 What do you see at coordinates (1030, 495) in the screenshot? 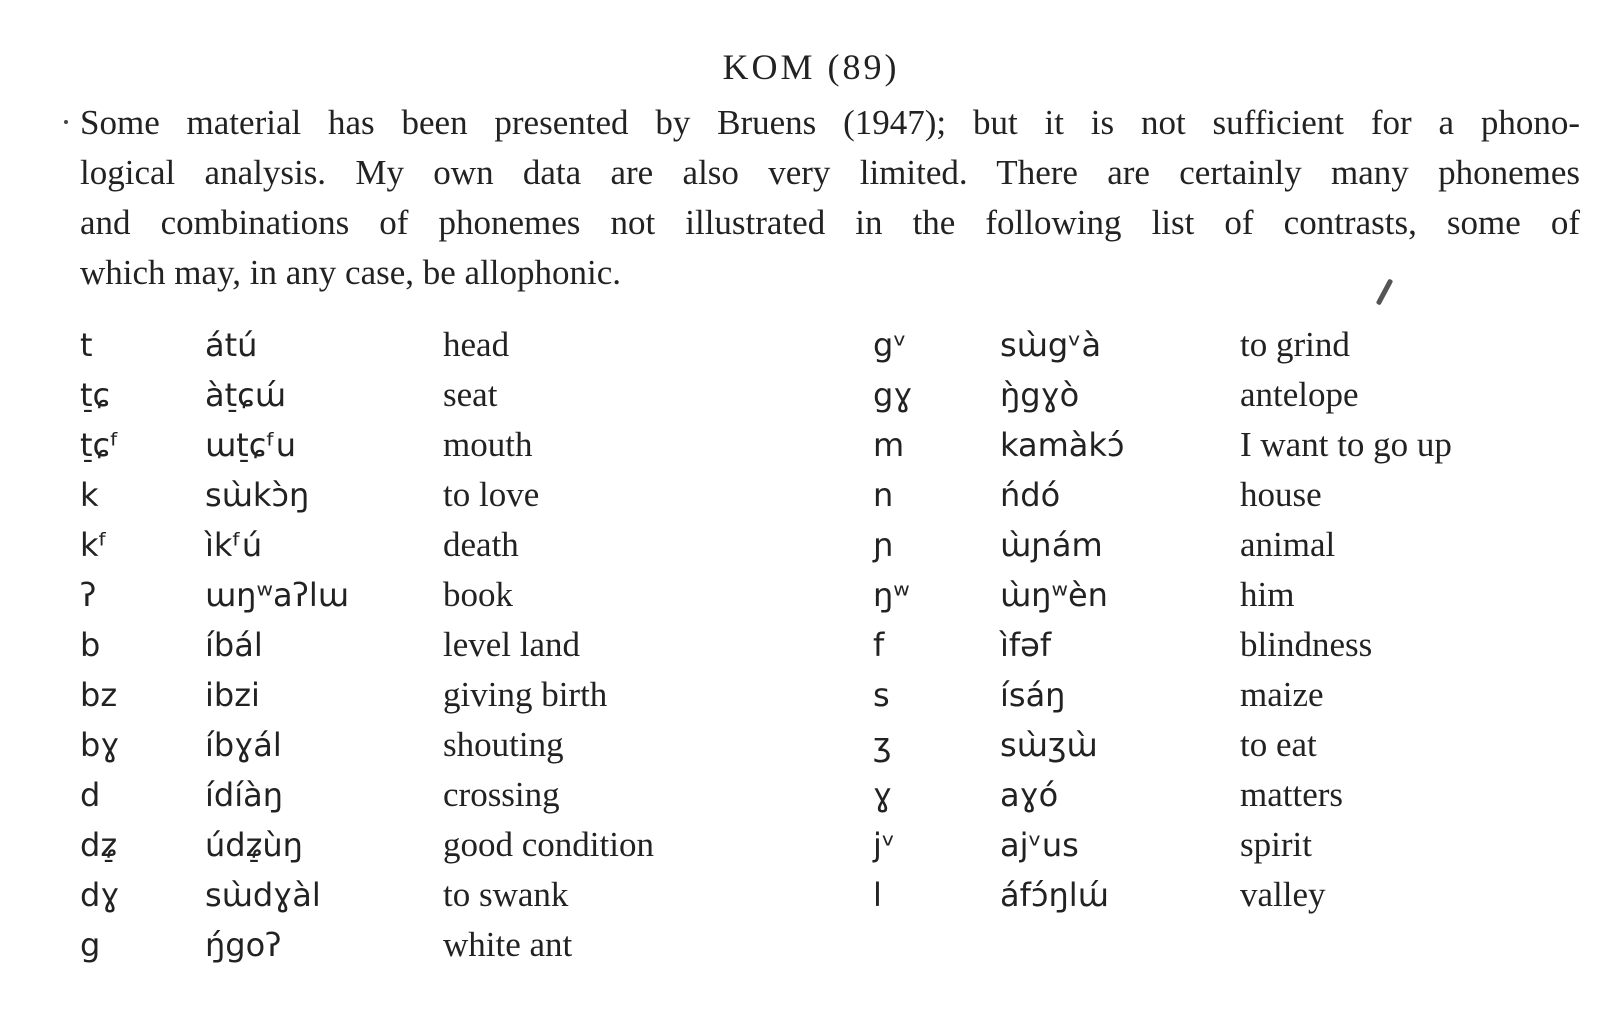
I see `word-cell: ńdó` at bounding box center [1030, 495].